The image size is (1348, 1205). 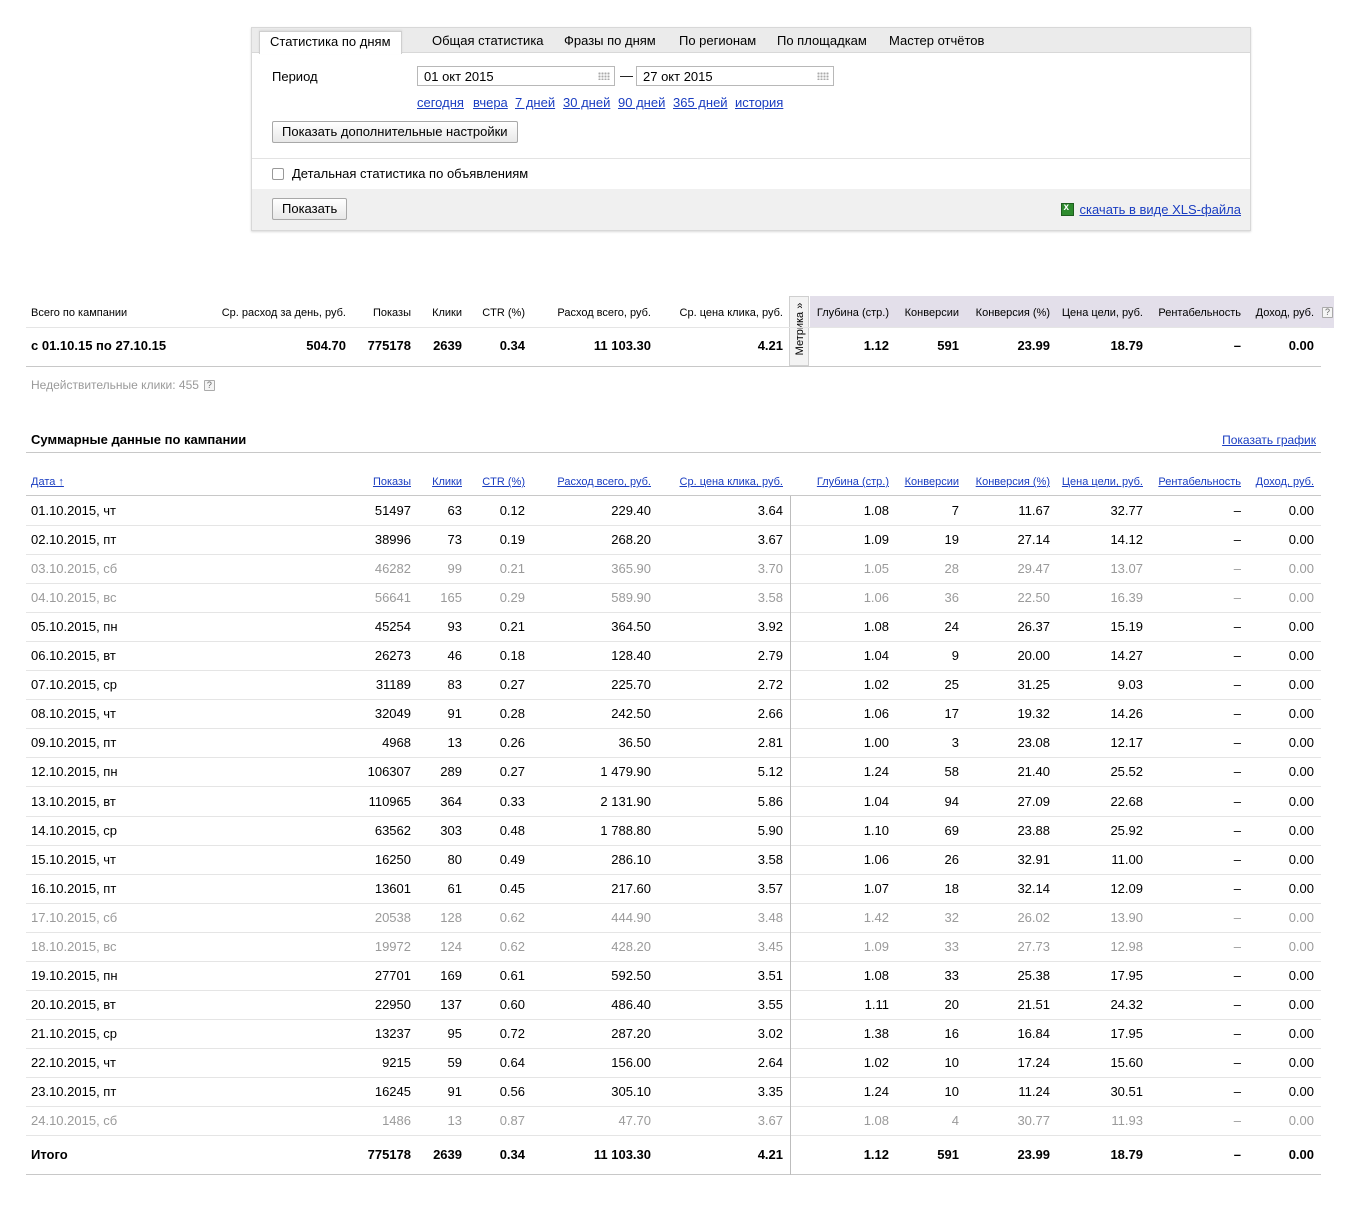 What do you see at coordinates (295, 76) in the screenshot?
I see `period-label: Период` at bounding box center [295, 76].